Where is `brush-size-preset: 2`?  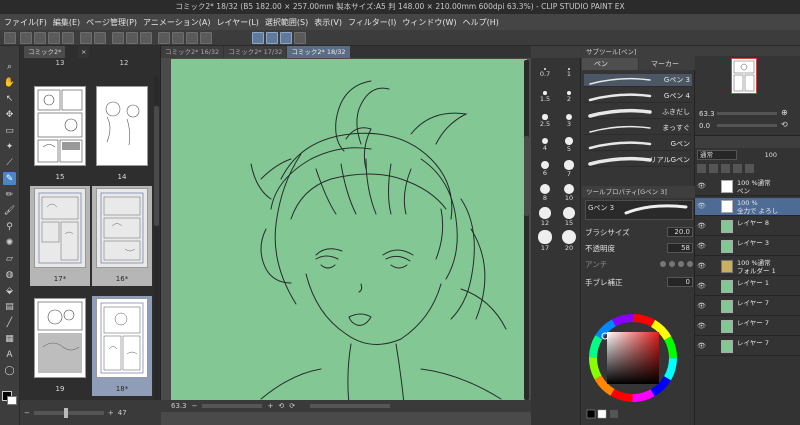
brush-size-preset: 2 is located at coordinates (569, 97).